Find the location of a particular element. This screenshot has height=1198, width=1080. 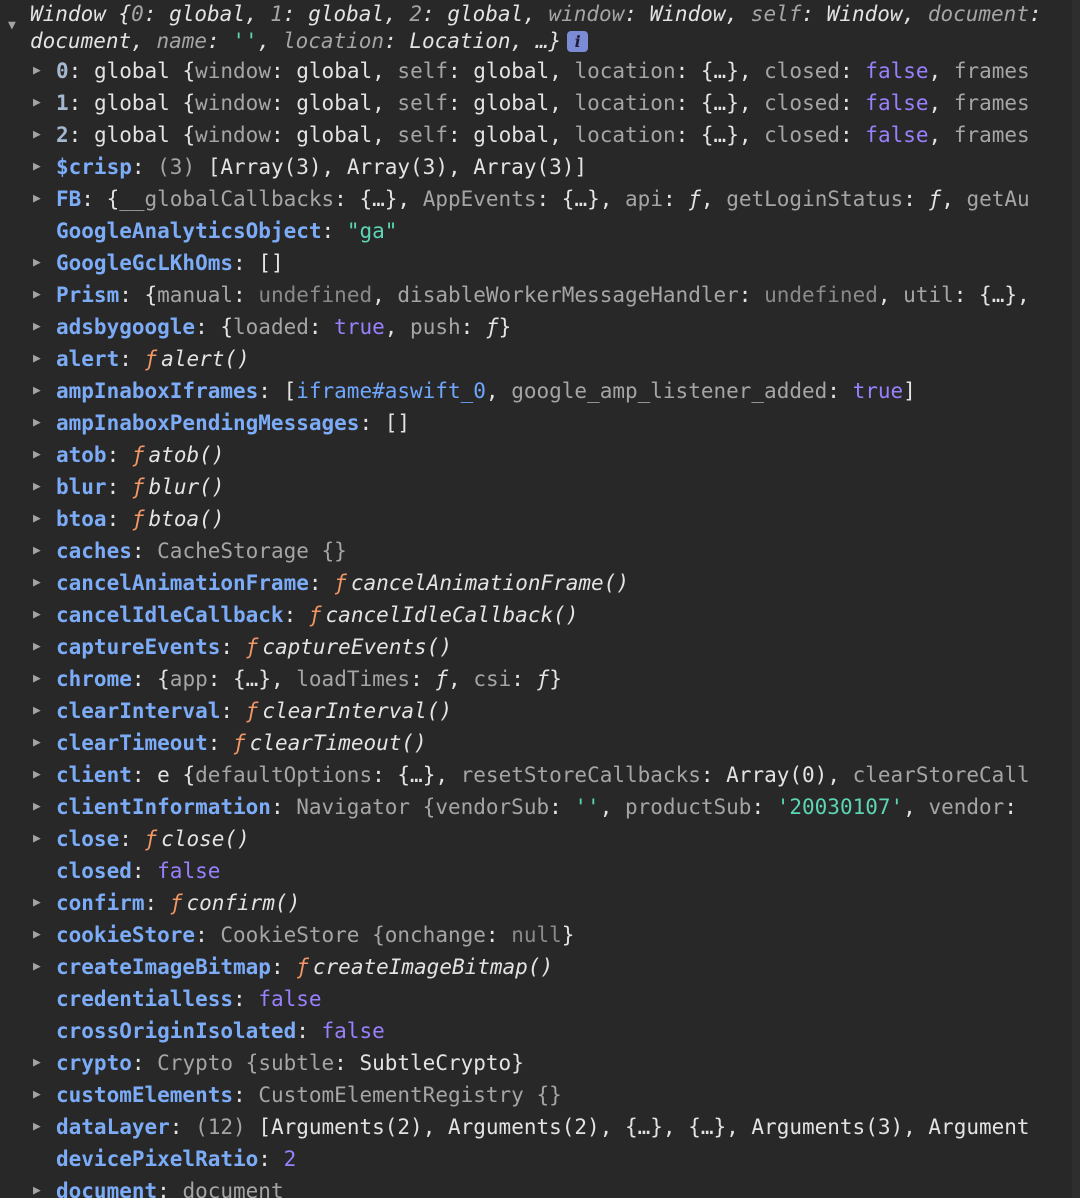

function-signature: cancelAnimationFrame() is located at coordinates (489, 583).